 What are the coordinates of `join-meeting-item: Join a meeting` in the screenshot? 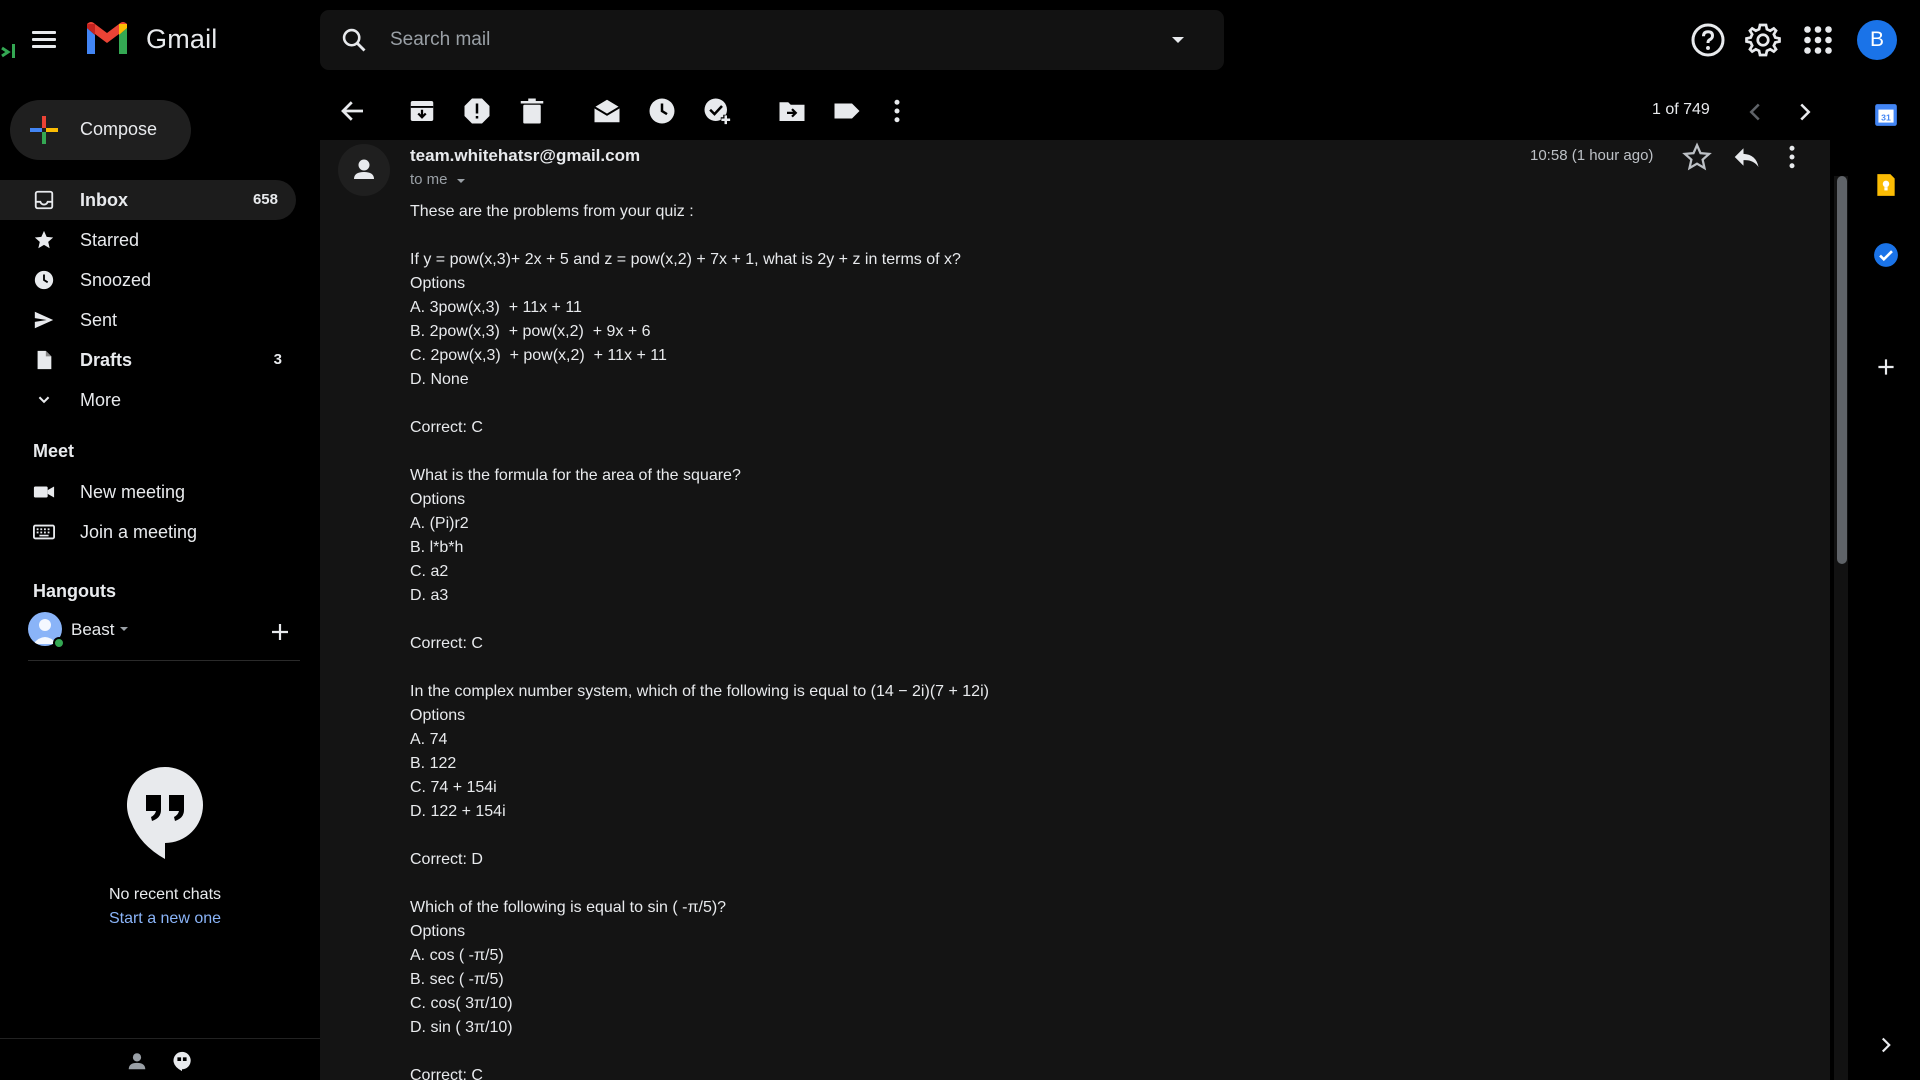 It's located at (150, 532).